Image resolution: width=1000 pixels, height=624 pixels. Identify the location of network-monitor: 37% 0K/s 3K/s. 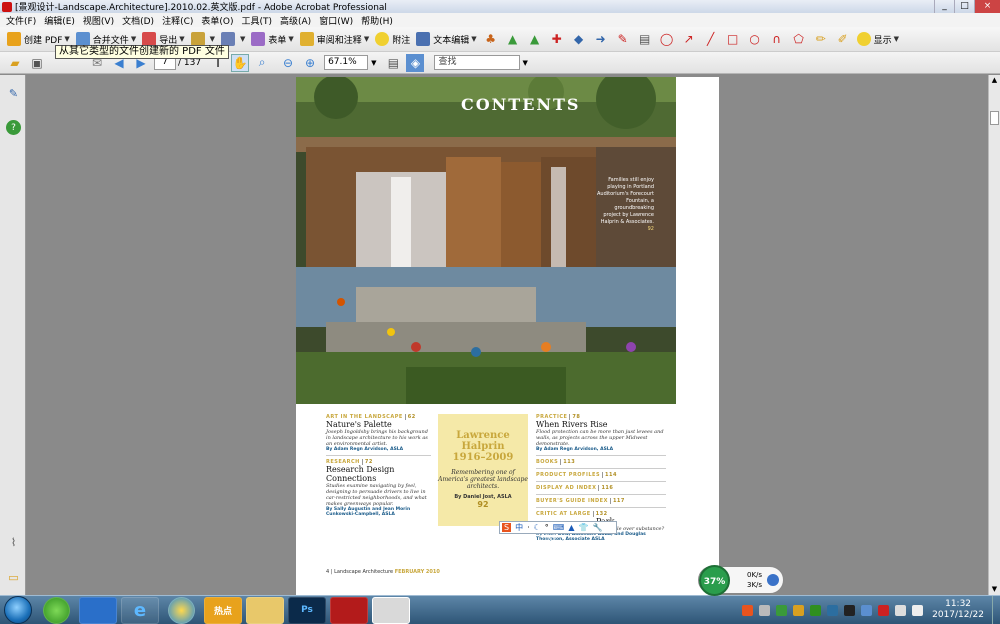
(741, 580).